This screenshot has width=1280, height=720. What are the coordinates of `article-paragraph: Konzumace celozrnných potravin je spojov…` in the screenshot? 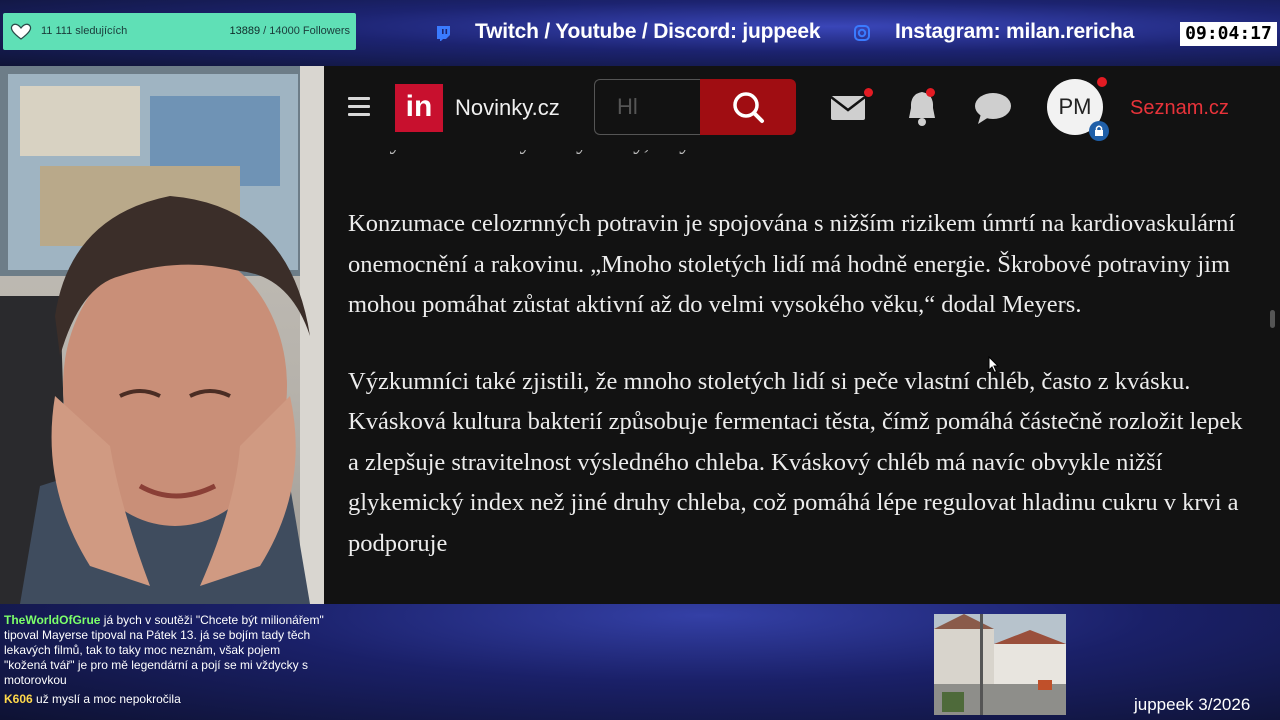 It's located at (792, 264).